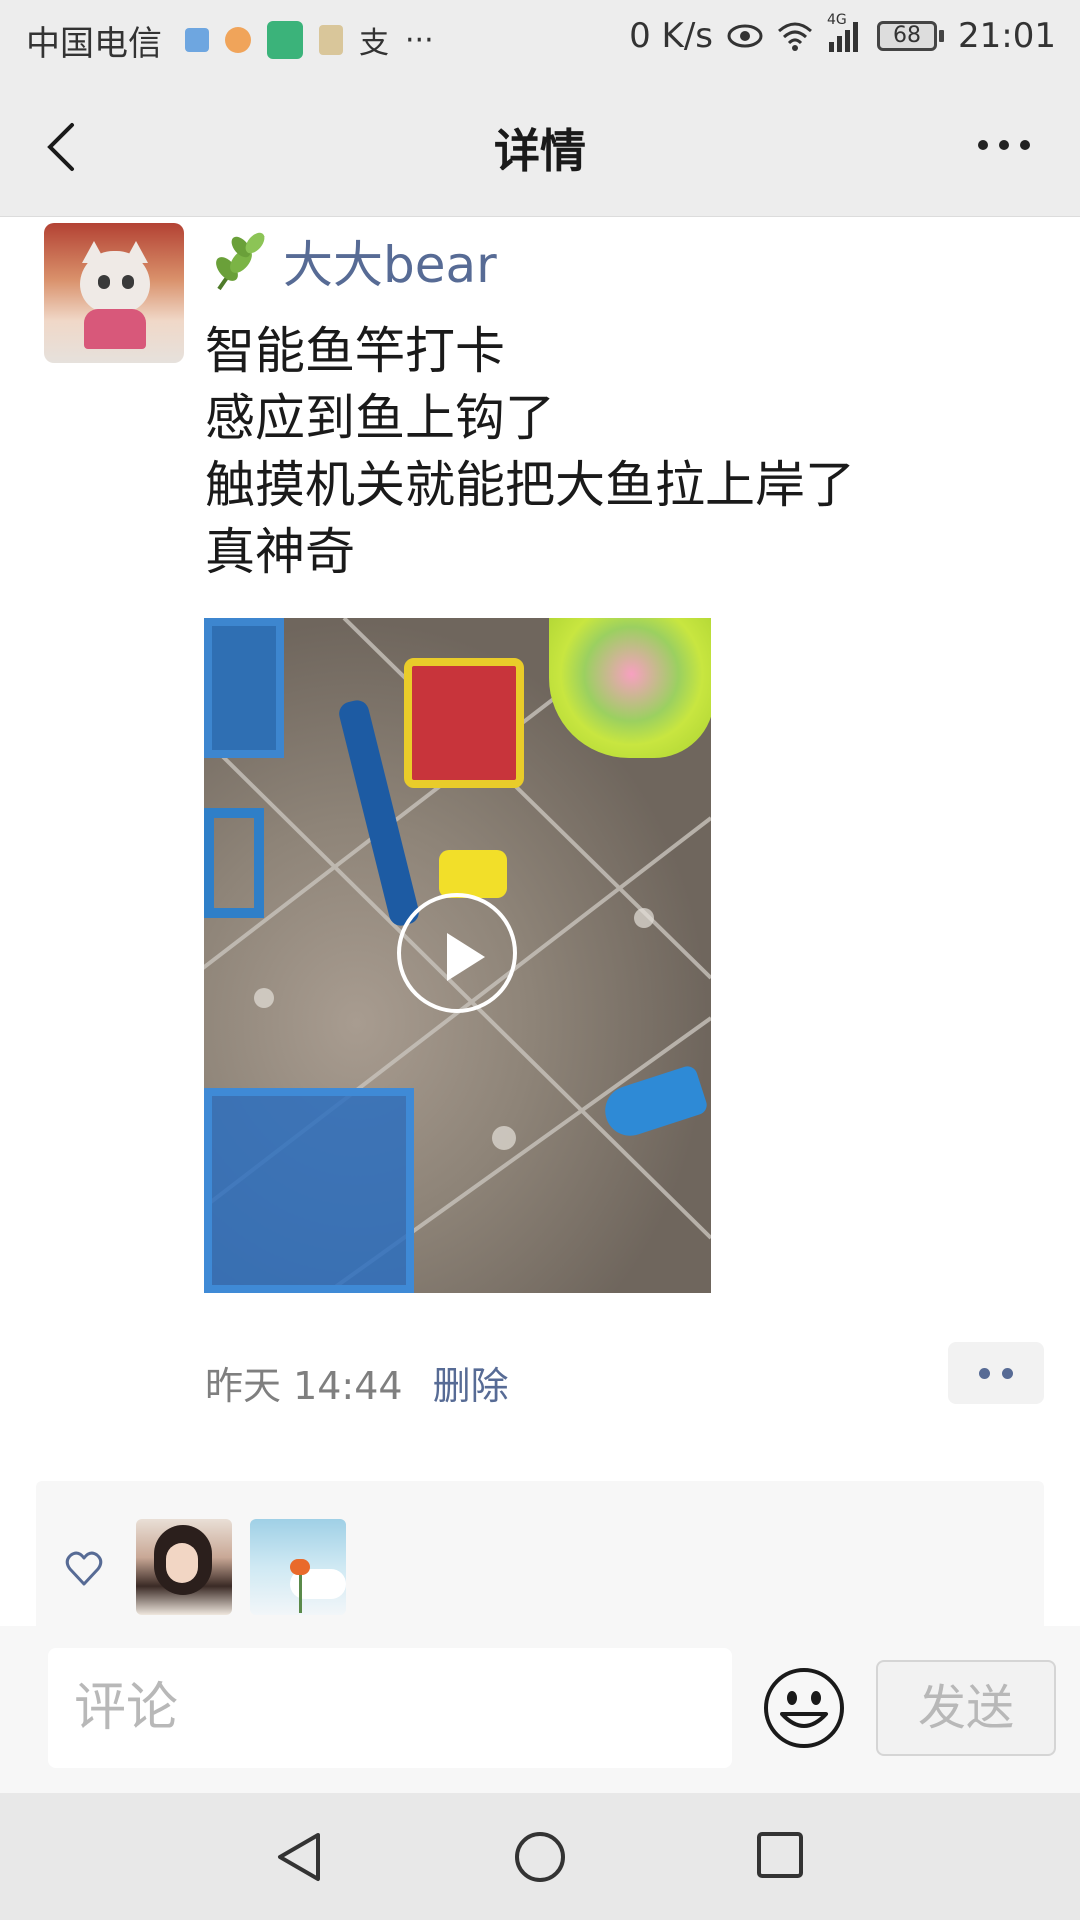  What do you see at coordinates (837, 20) in the screenshot?
I see `network-type: 4G` at bounding box center [837, 20].